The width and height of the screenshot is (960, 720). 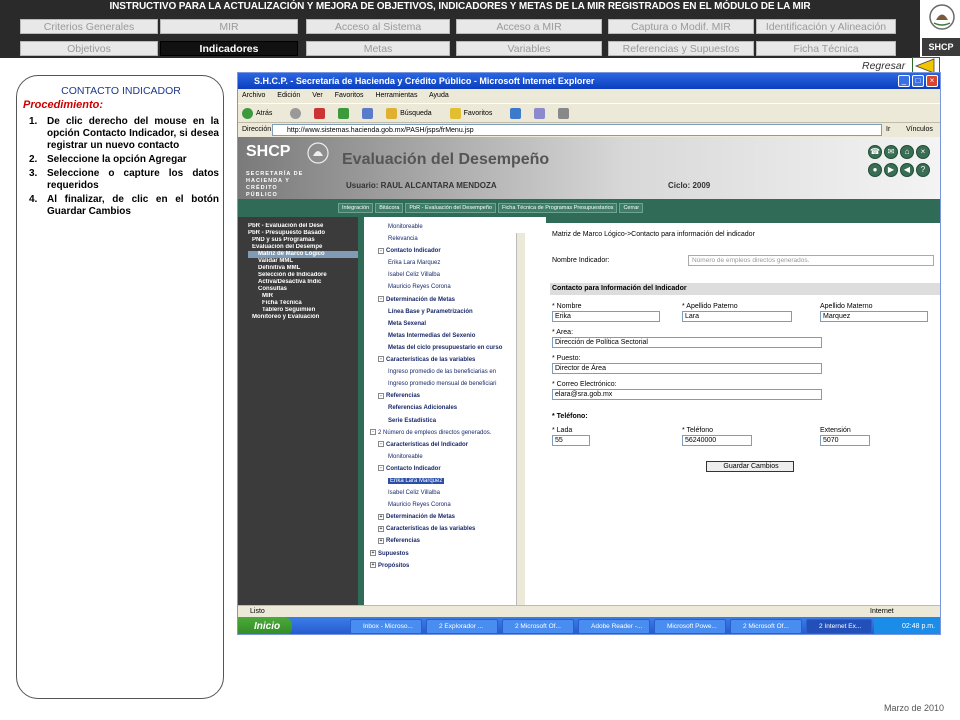 What do you see at coordinates (369, 113) in the screenshot?
I see `home-button` at bounding box center [369, 113].